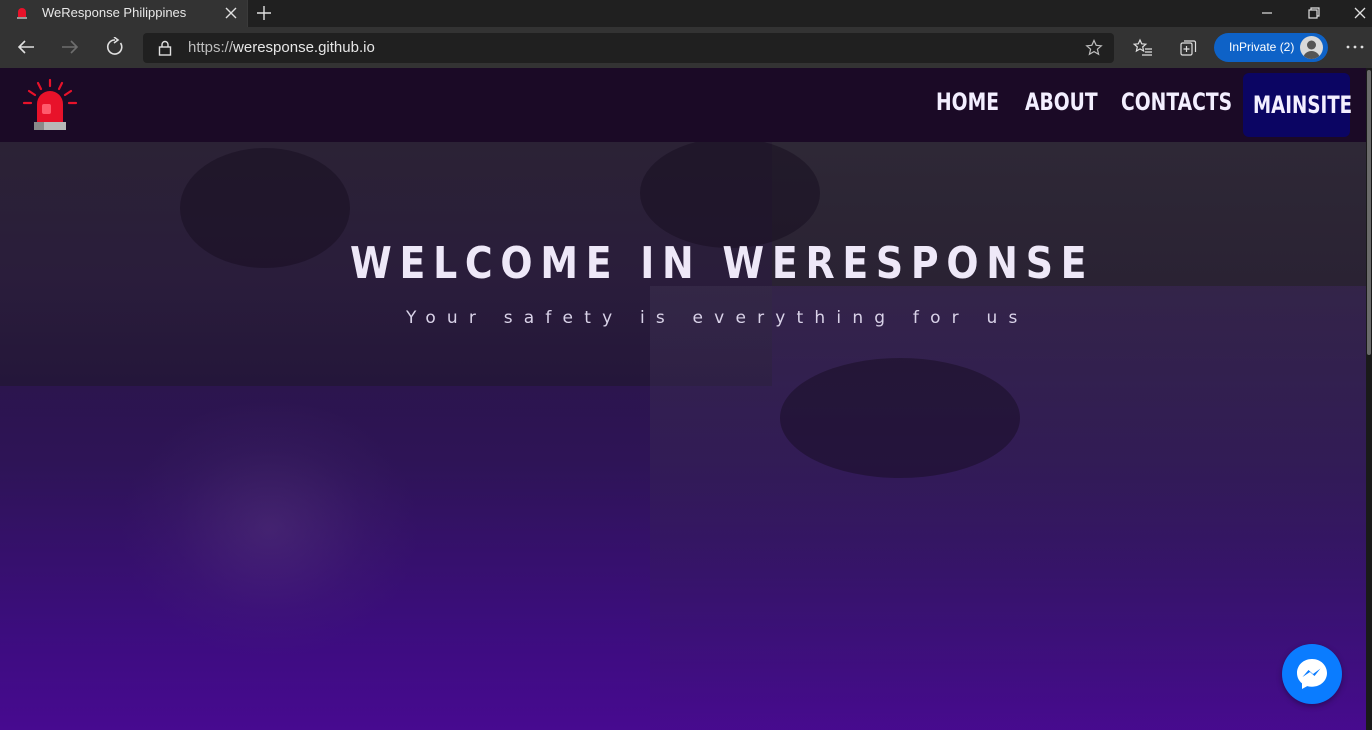  I want to click on alarm-siren-icon, so click(22, 13).